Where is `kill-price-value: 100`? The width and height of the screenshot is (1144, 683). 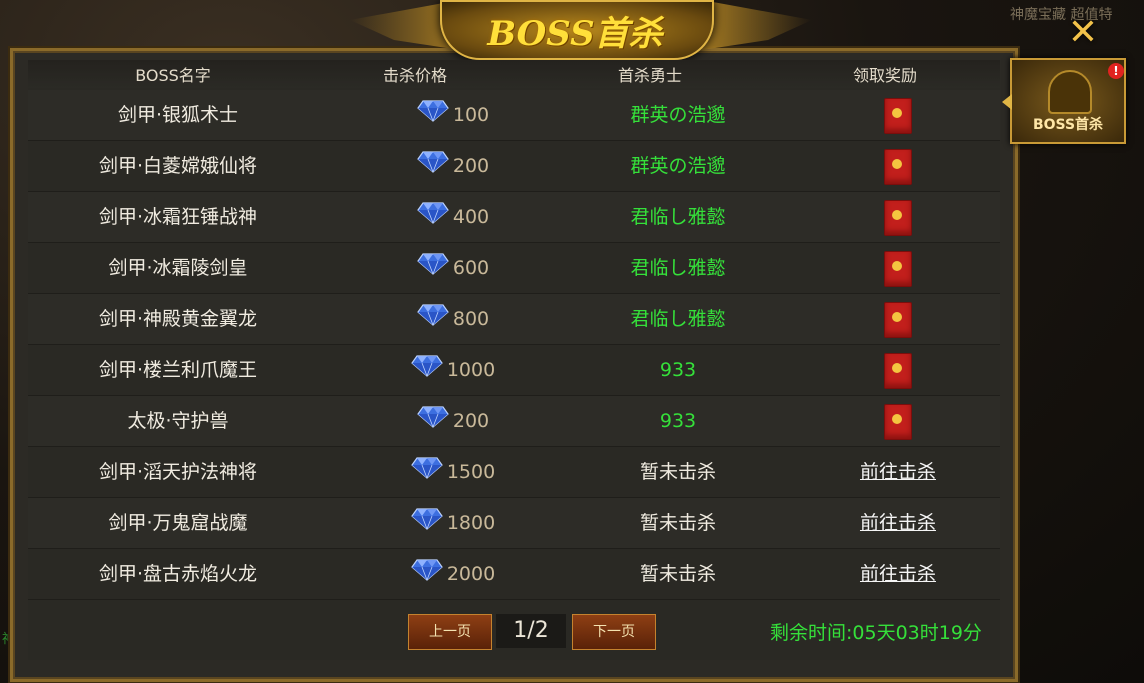 kill-price-value: 100 is located at coordinates (471, 115).